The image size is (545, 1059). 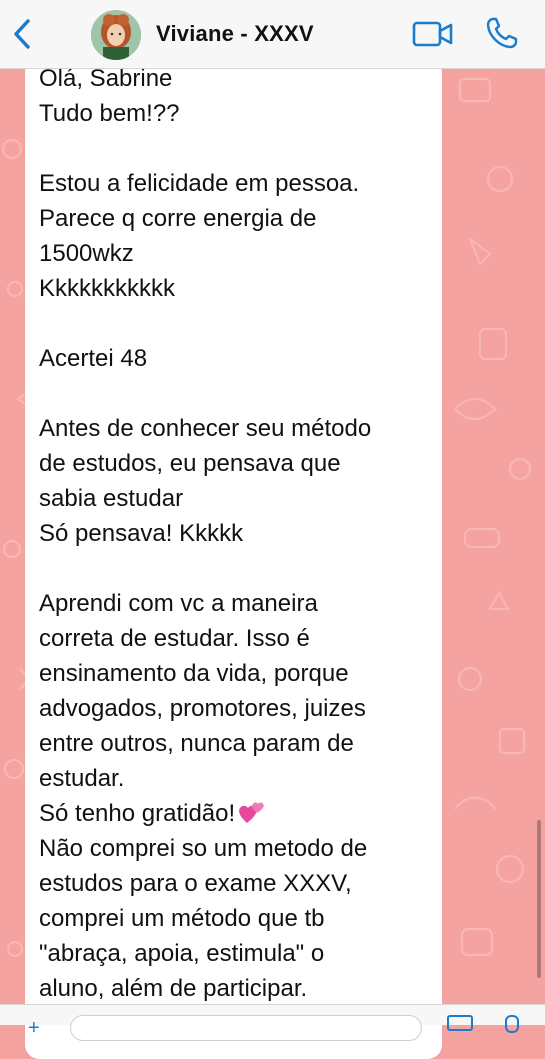 What do you see at coordinates (246, 1028) in the screenshot?
I see `message-input` at bounding box center [246, 1028].